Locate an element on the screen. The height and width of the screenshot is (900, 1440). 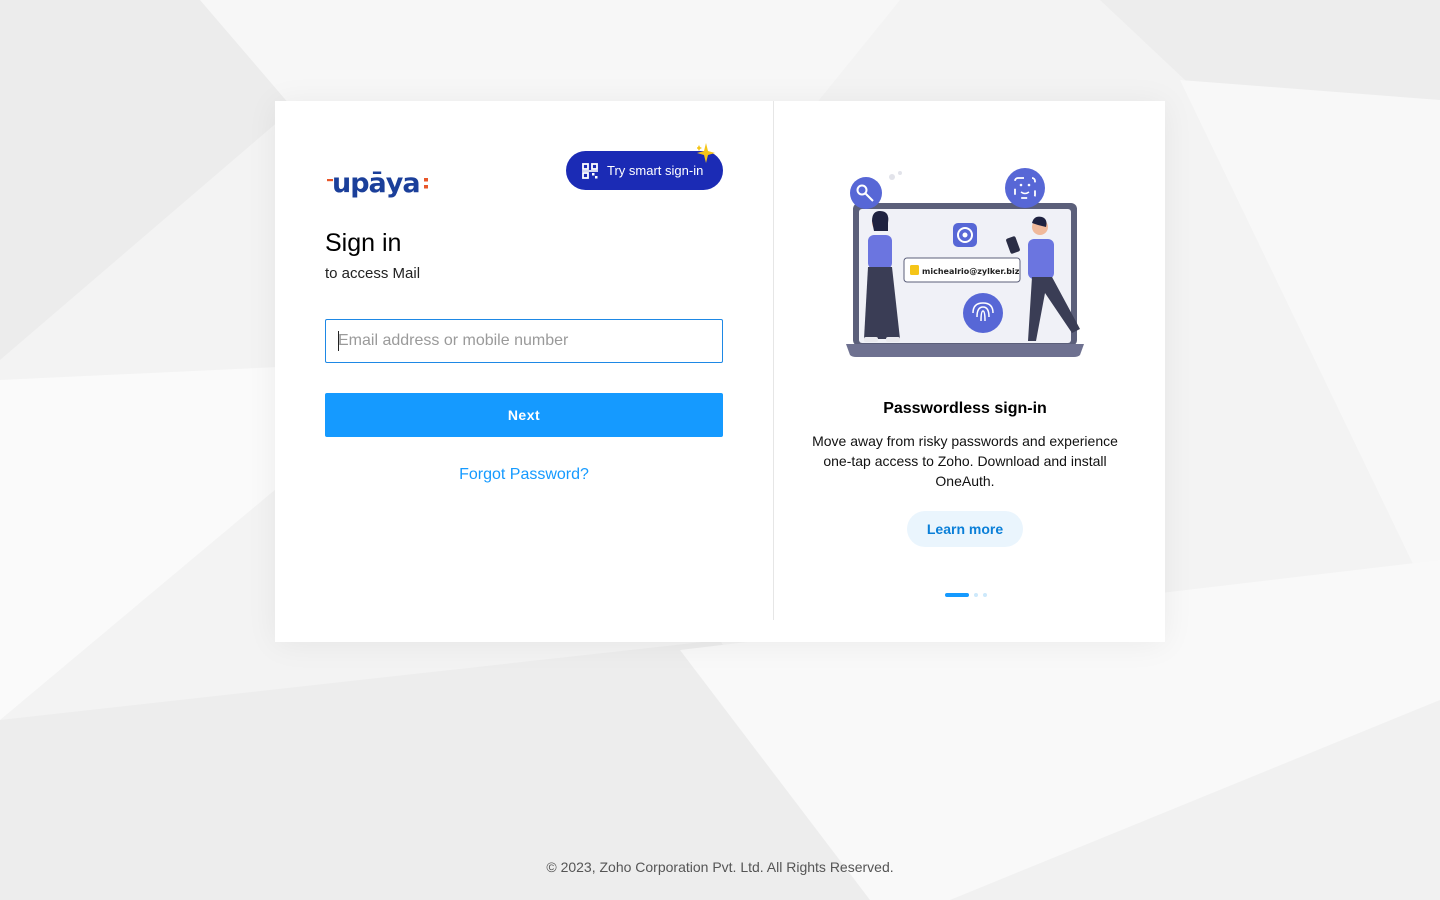
upaya-logo: upāya is located at coordinates (377, 183).